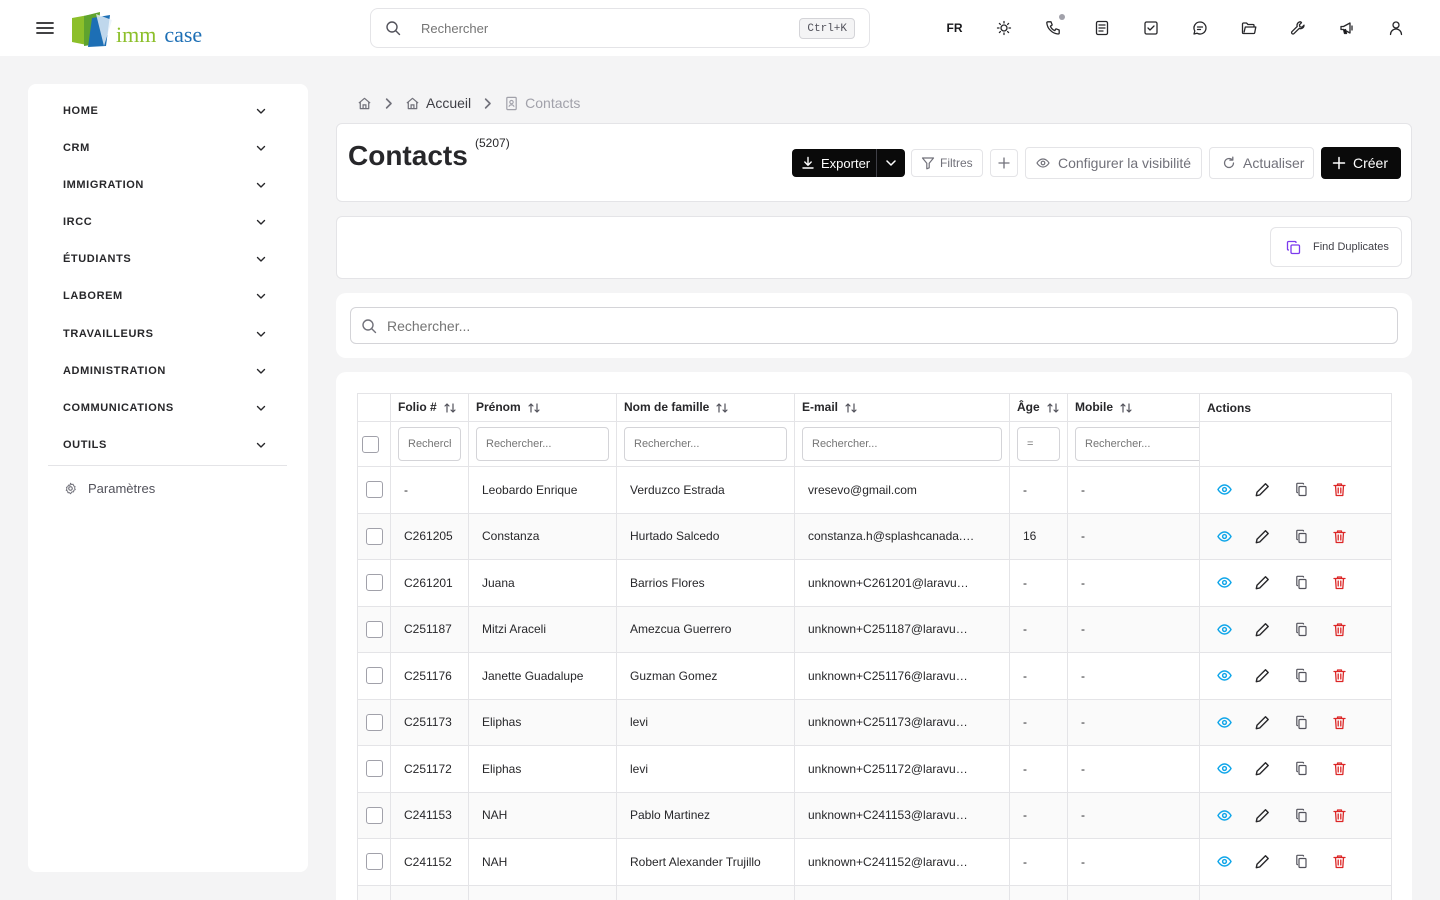 This screenshot has height=900, width=1440. What do you see at coordinates (168, 148) in the screenshot?
I see `sidebar-item-crm: CRM` at bounding box center [168, 148].